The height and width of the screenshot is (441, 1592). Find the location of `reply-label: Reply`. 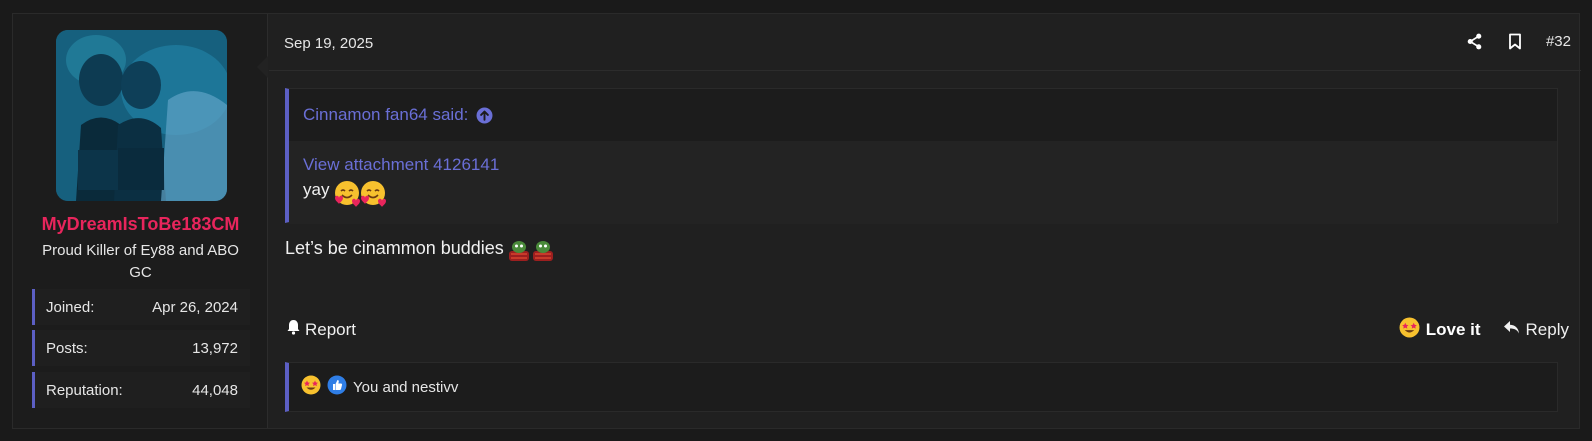

reply-label: Reply is located at coordinates (1547, 329).